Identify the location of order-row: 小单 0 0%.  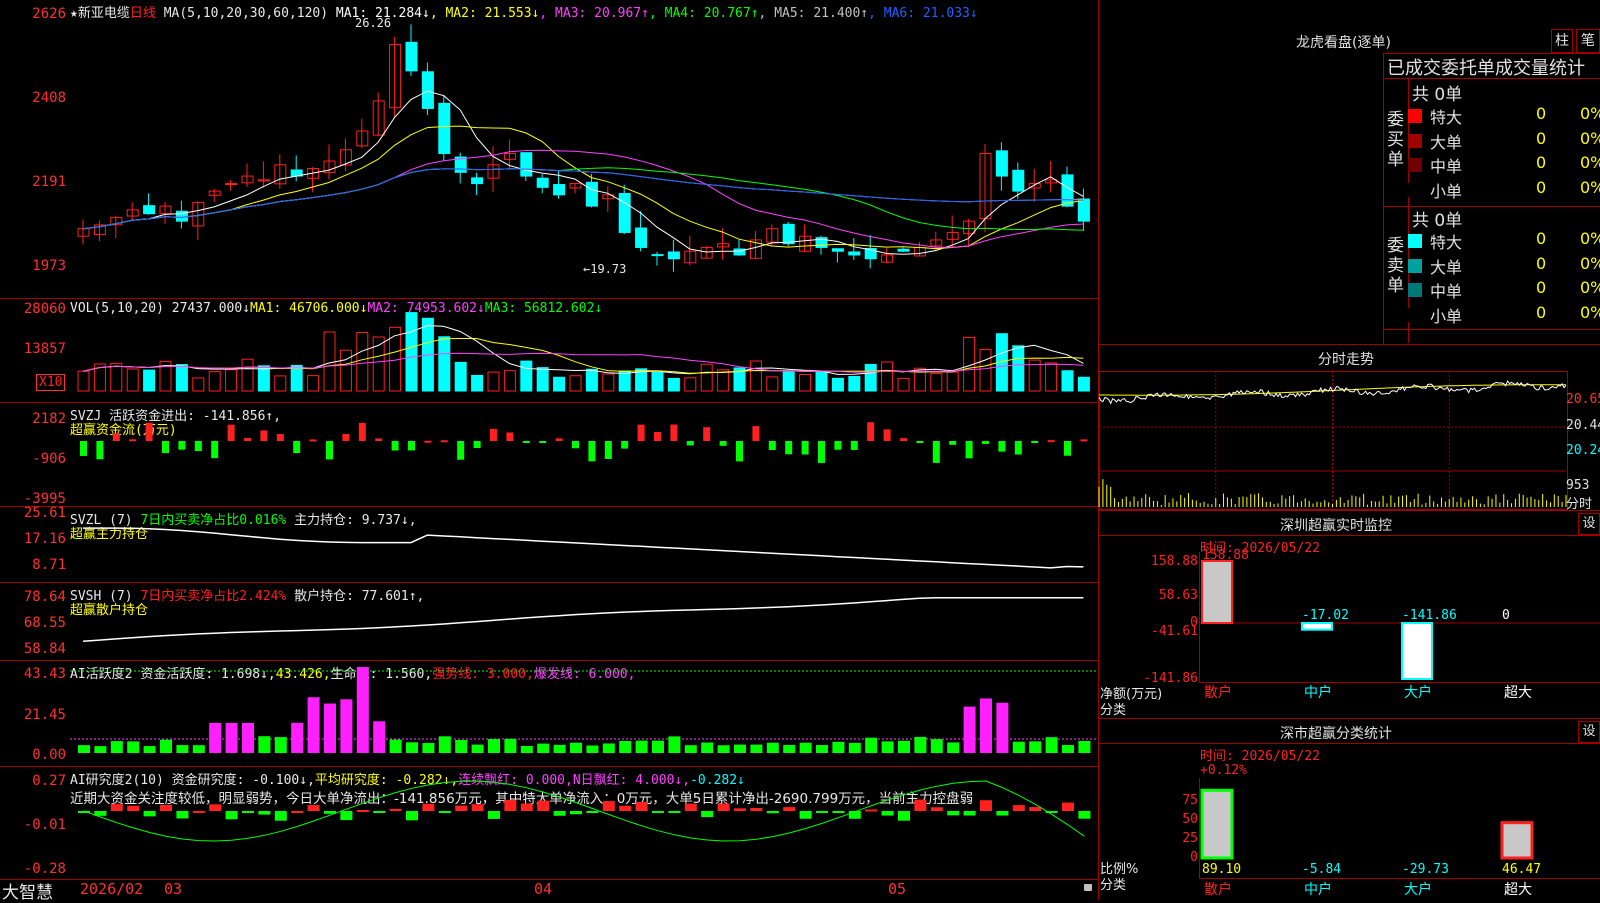
(1504, 314).